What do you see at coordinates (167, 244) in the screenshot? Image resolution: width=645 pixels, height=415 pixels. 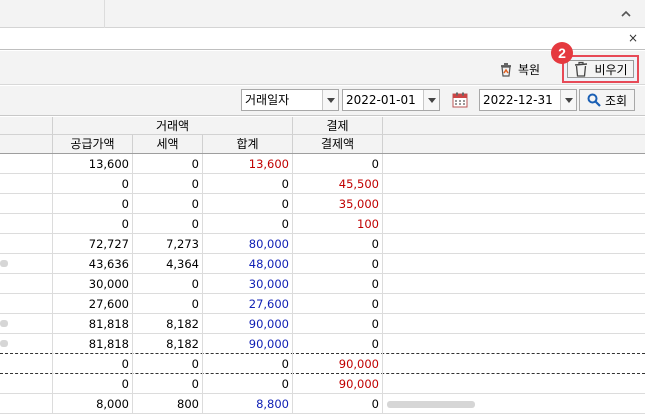 I see `cell-tax: 7,273` at bounding box center [167, 244].